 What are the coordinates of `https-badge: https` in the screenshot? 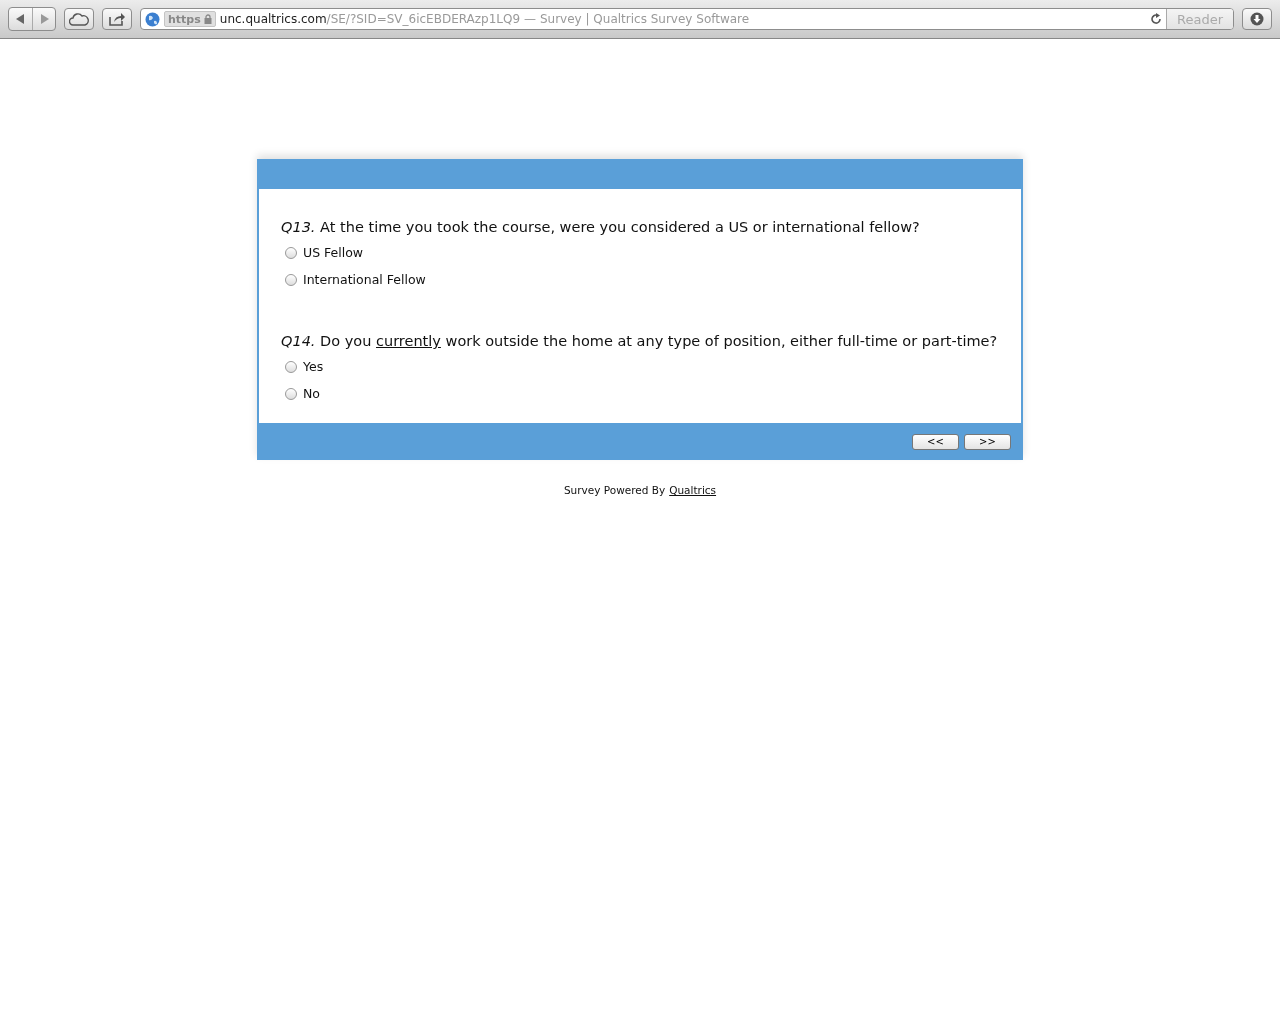 It's located at (190, 19).